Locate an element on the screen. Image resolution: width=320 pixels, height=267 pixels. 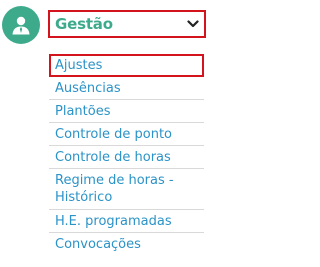
section-title: Gestão is located at coordinates (84, 24).